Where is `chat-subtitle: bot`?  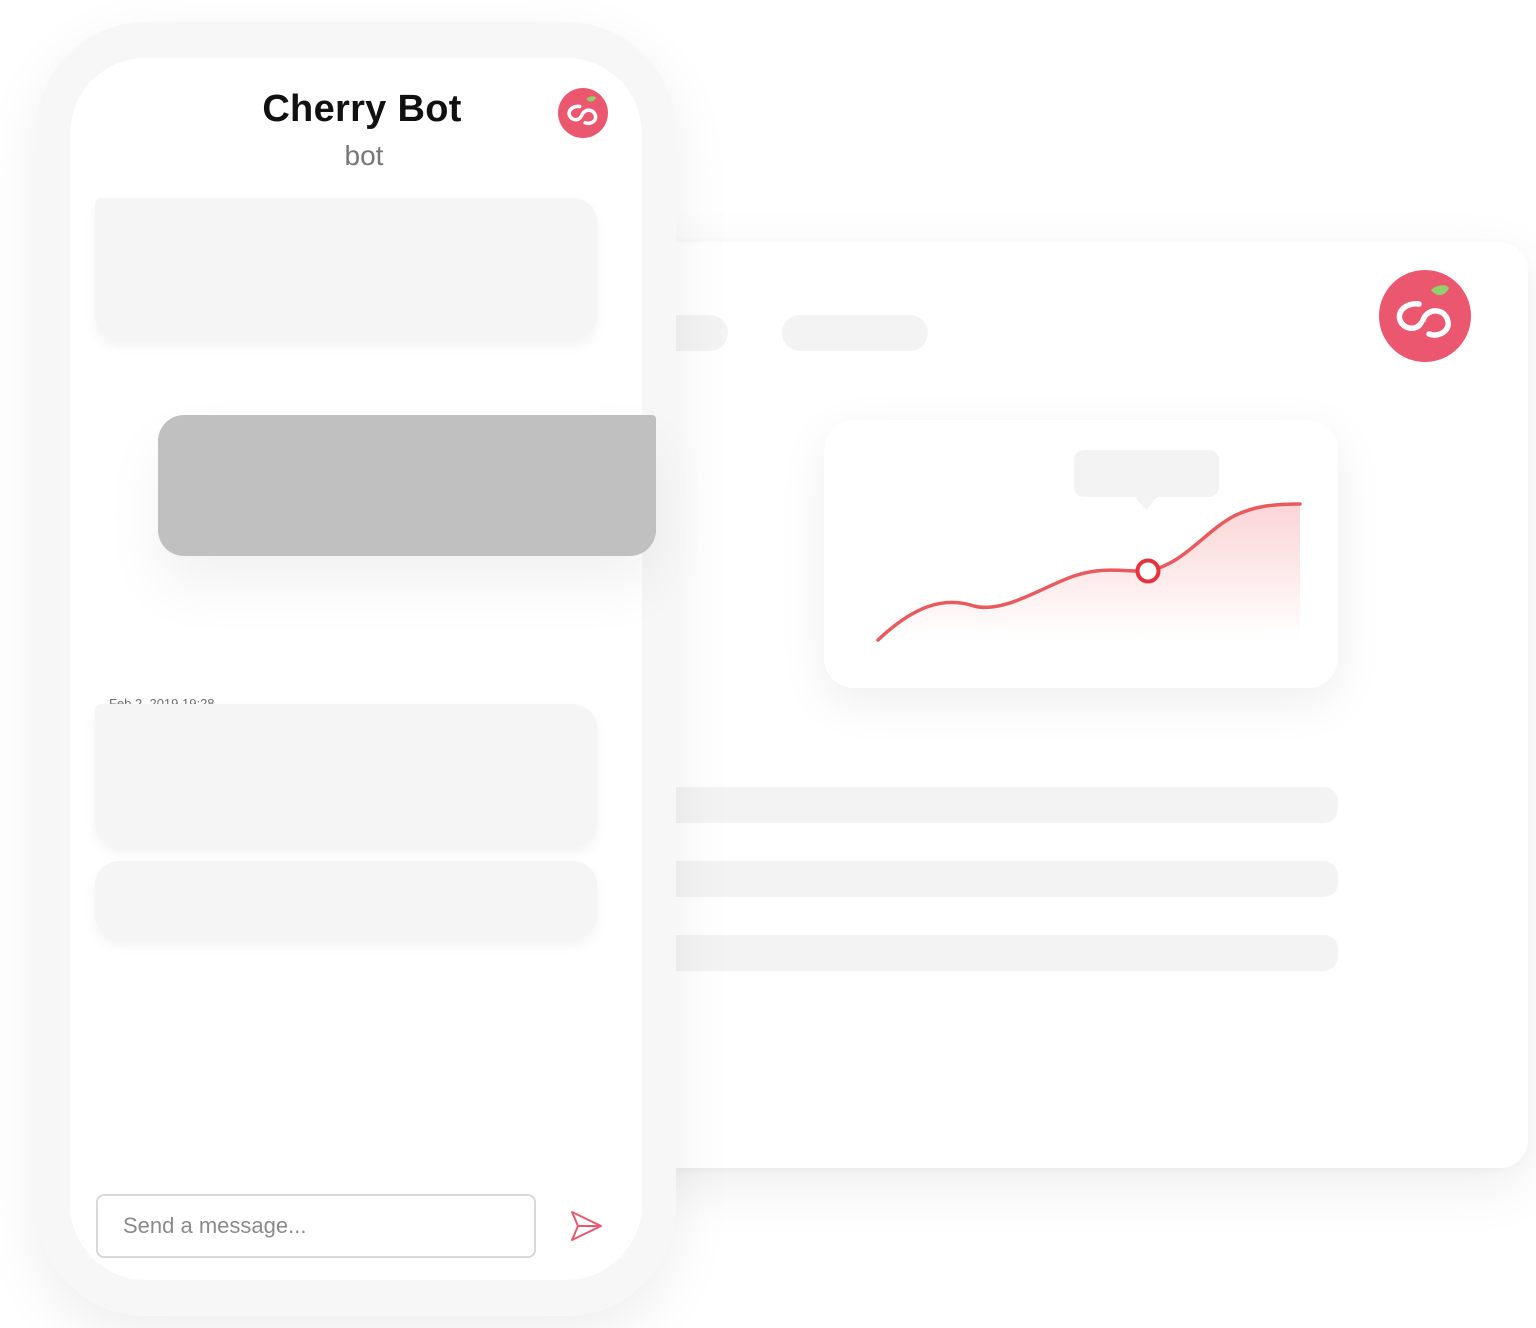
chat-subtitle: bot is located at coordinates (364, 155).